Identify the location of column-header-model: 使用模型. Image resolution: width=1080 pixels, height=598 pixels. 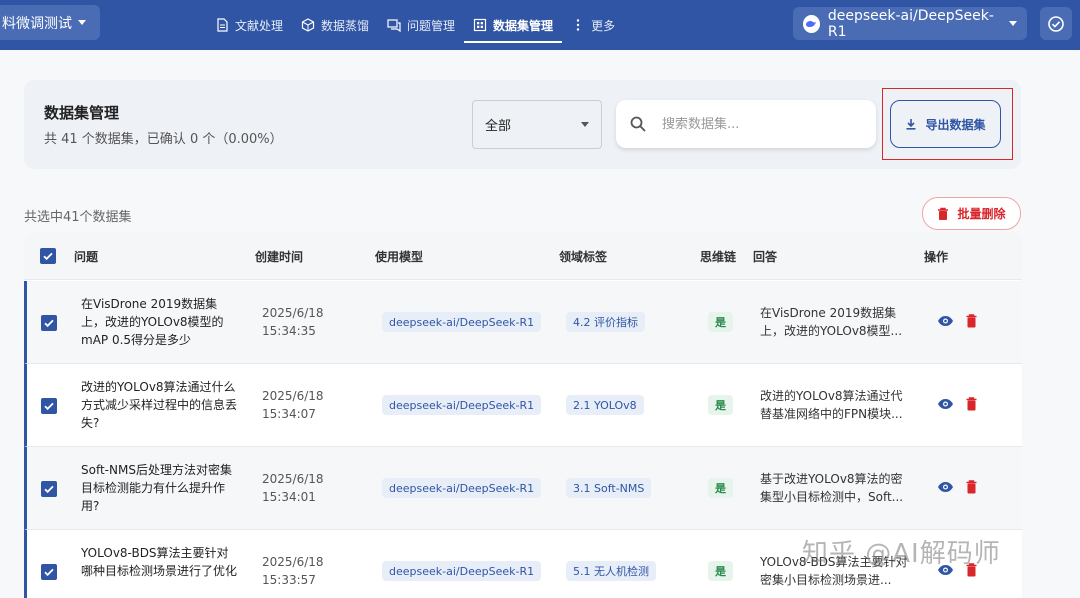
(399, 256).